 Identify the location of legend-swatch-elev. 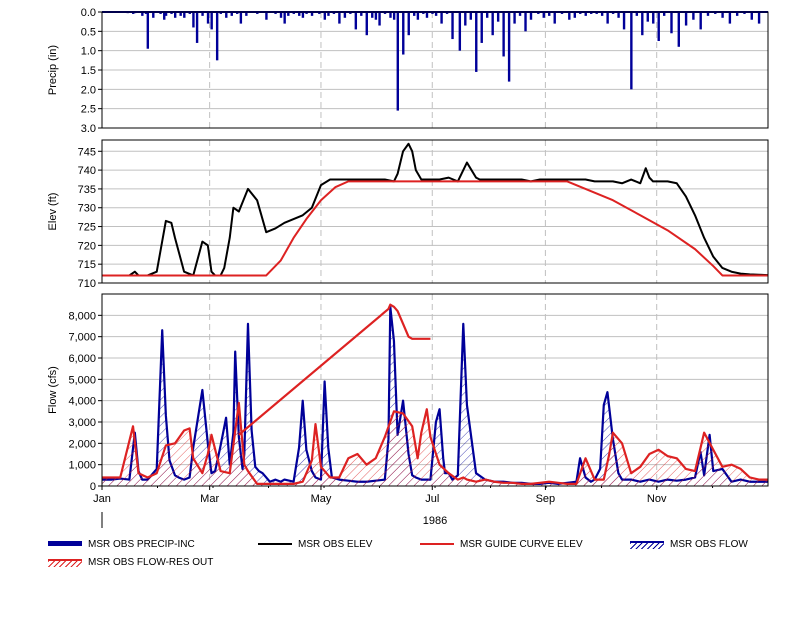
(275, 544).